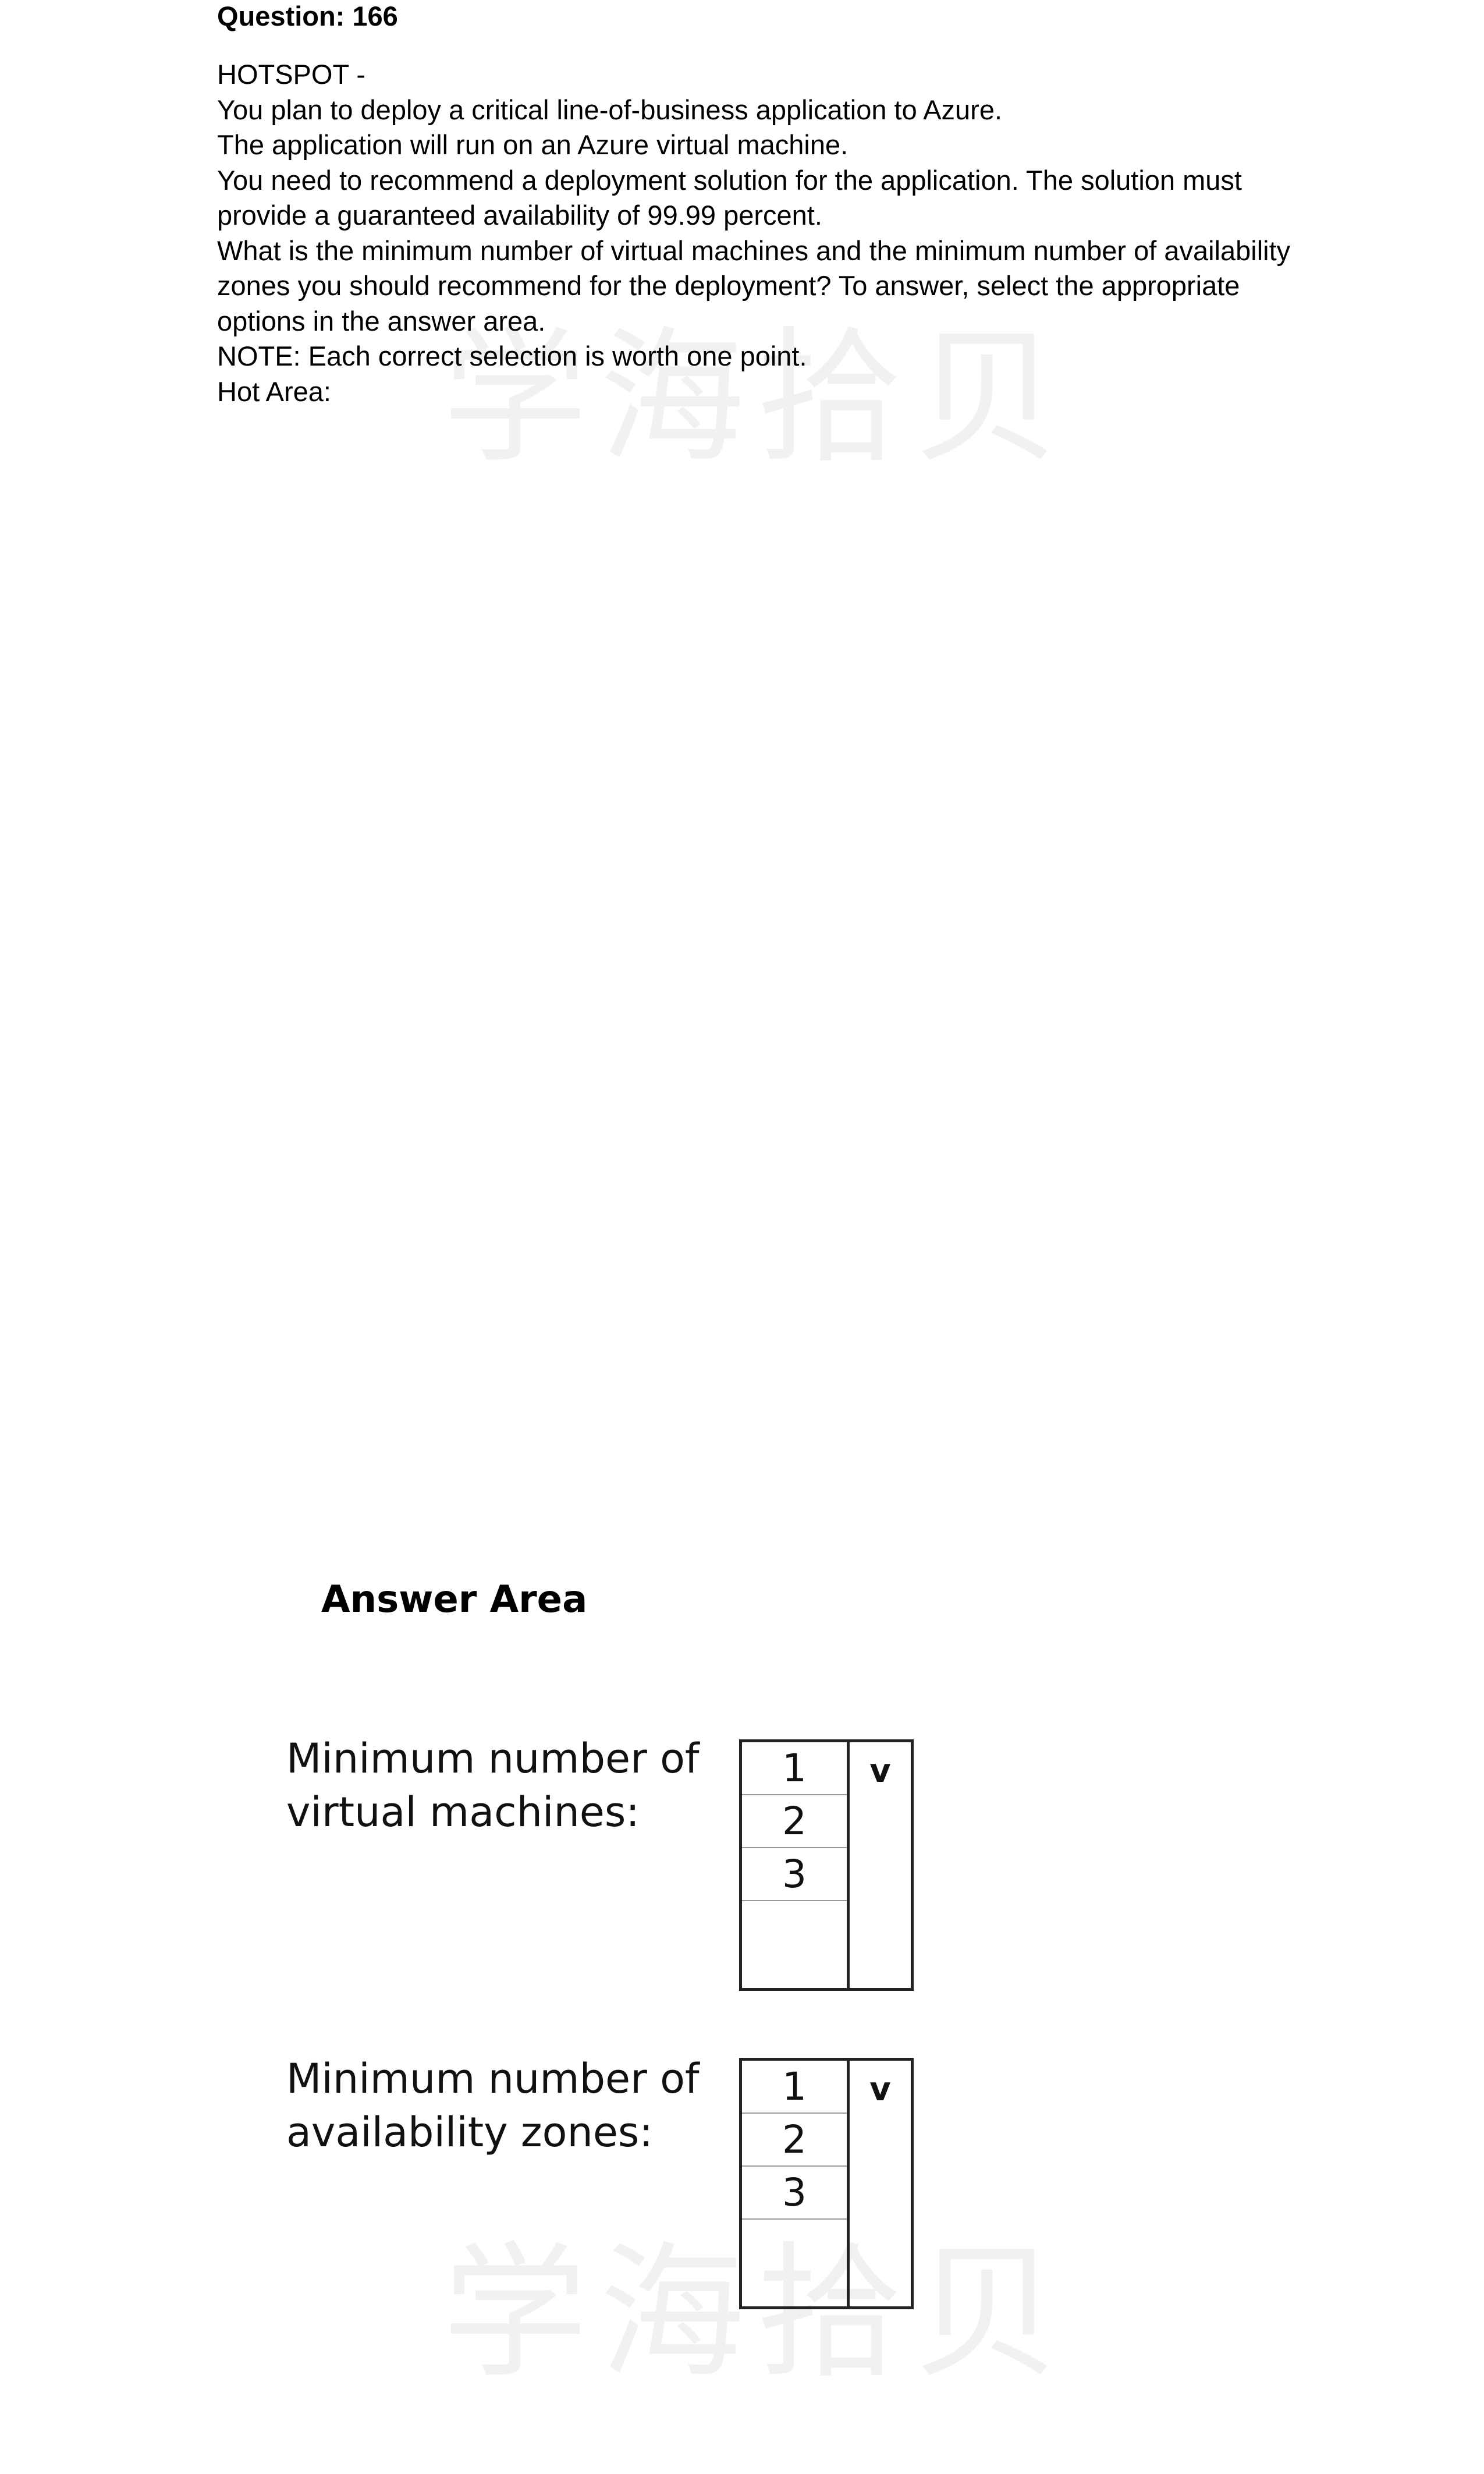 This screenshot has width=1484, height=2474. I want to click on availability-zone-count-dropdown: 1 2 3 v, so click(826, 2183).